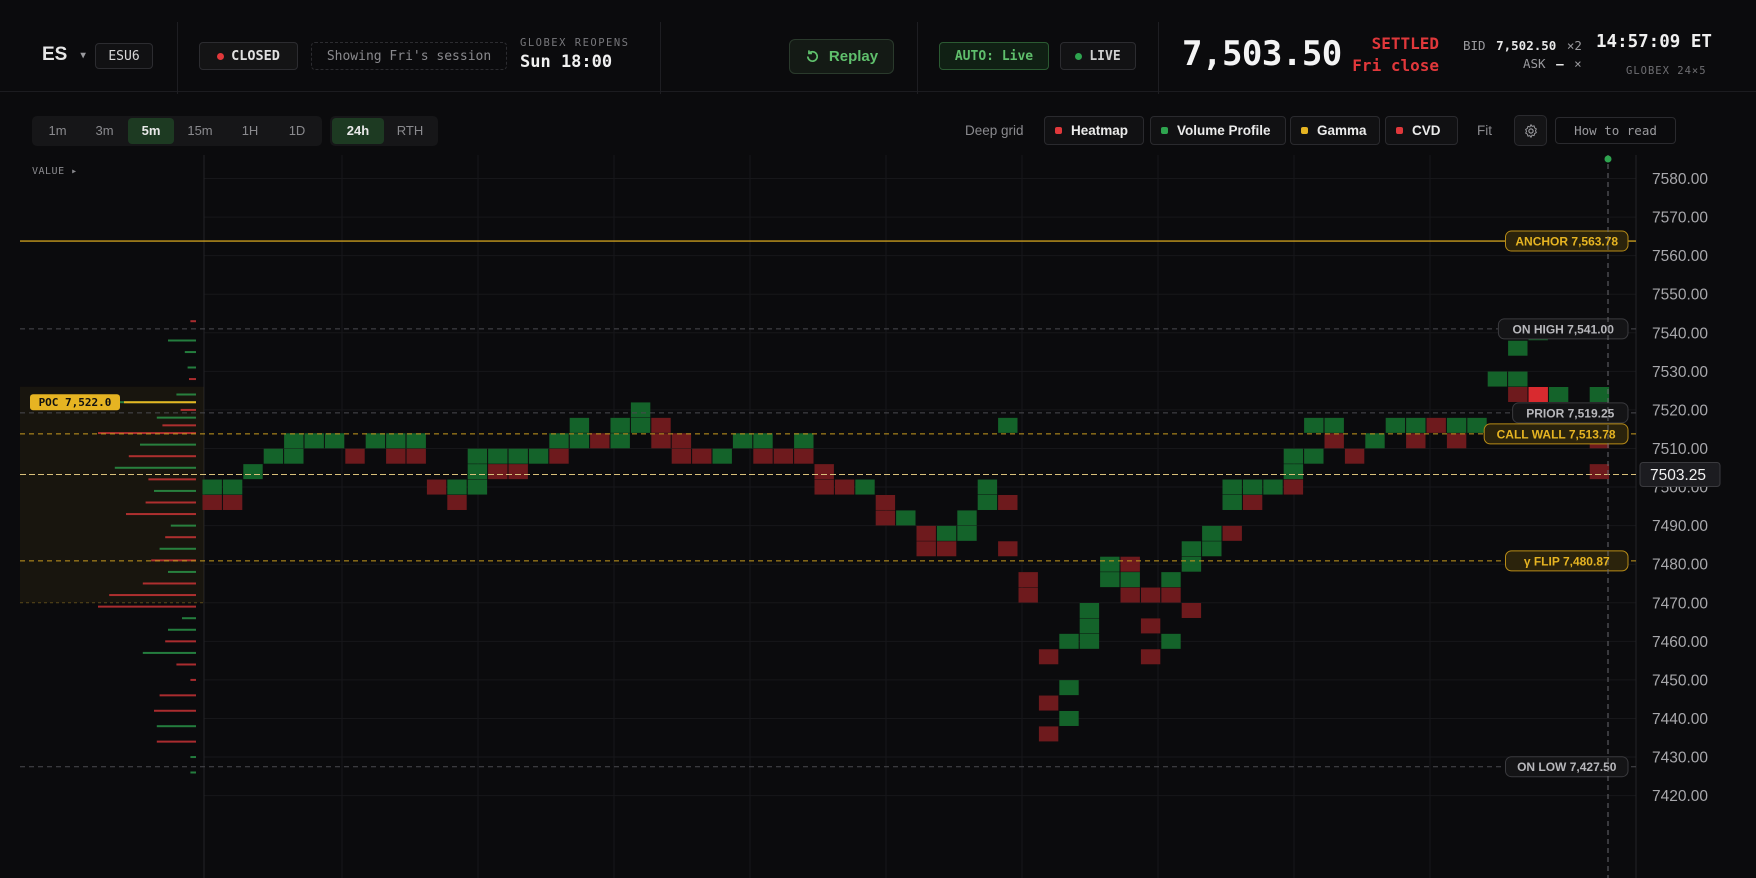  Describe the element at coordinates (151, 131) in the screenshot. I see `timeframe-option: 5m` at that location.